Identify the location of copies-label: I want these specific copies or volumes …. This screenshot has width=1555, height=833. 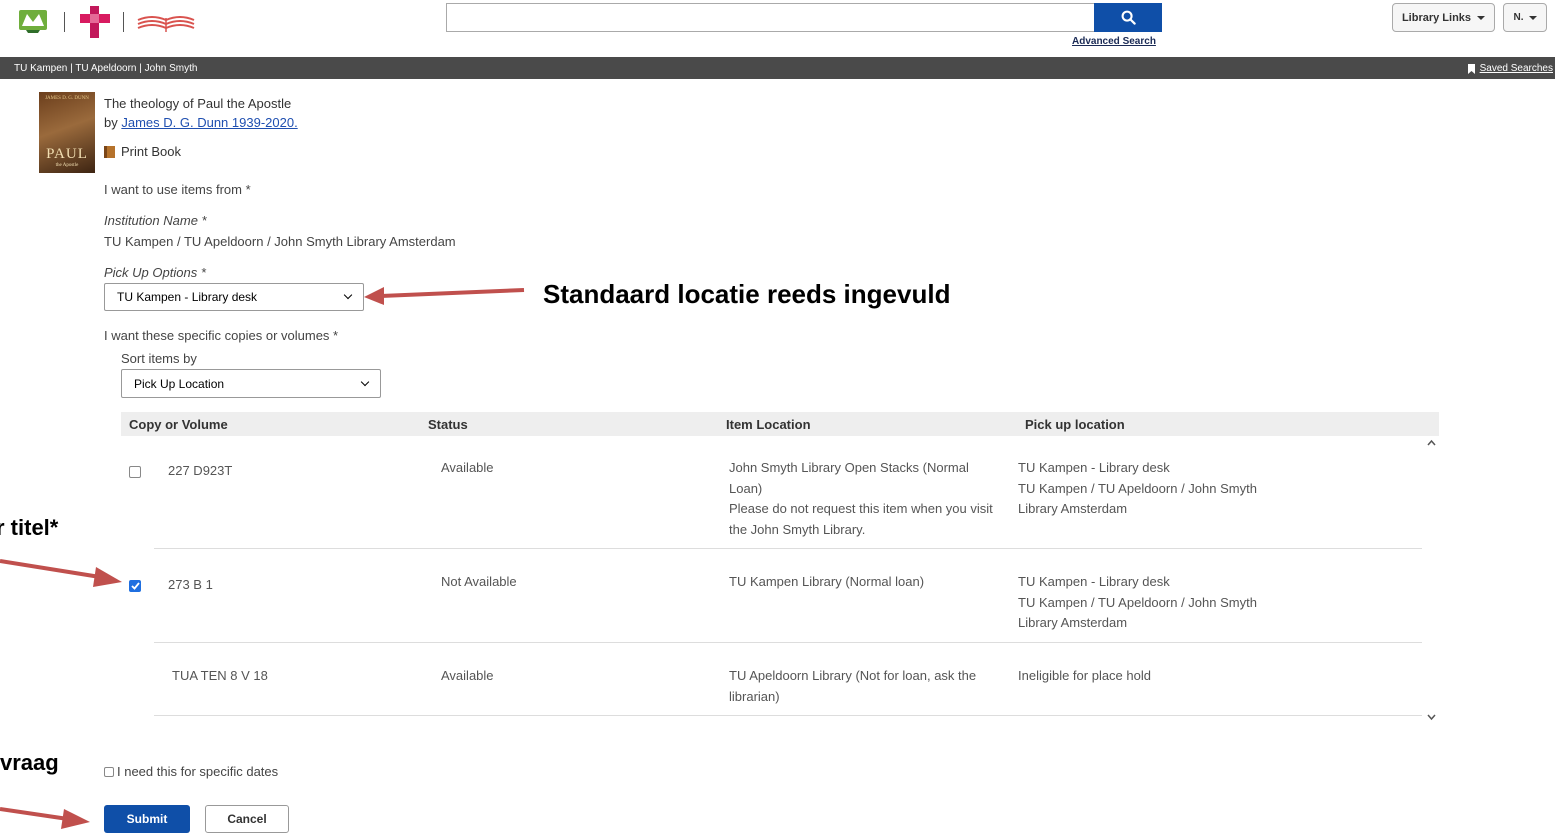
(221, 335).